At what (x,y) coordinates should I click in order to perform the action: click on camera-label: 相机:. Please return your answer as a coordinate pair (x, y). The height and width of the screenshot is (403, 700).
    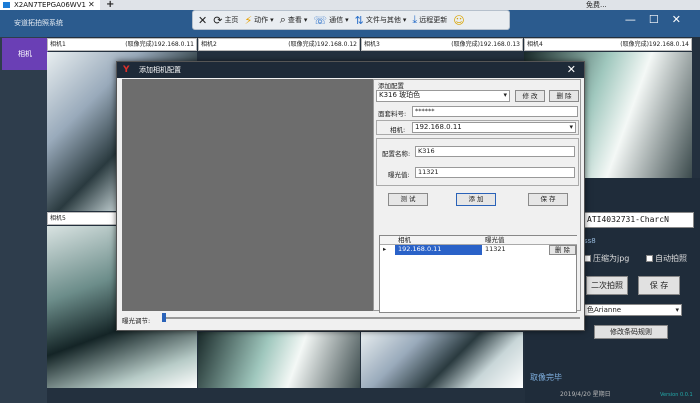
    Looking at the image, I should click on (398, 130).